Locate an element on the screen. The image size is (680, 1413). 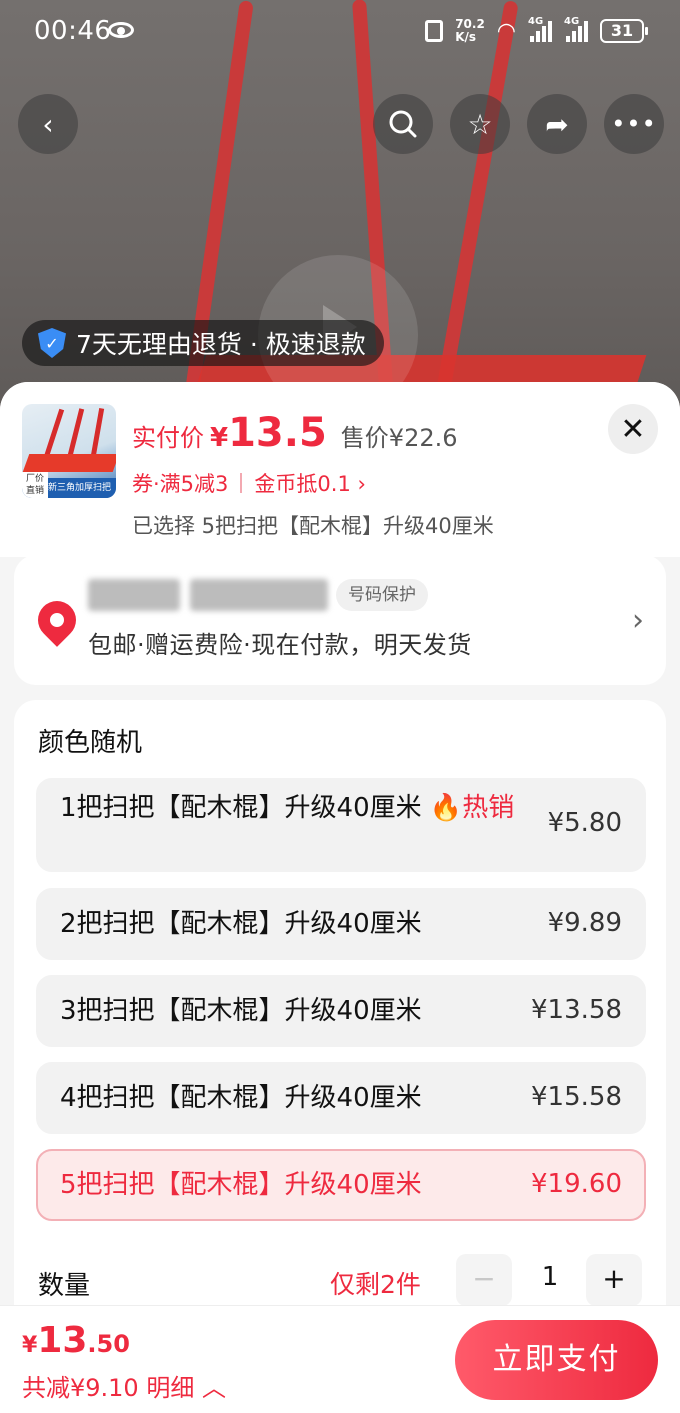
sku-option: 4把扫把【配木棍】升级40厘米 ¥15.58 is located at coordinates (341, 1098).